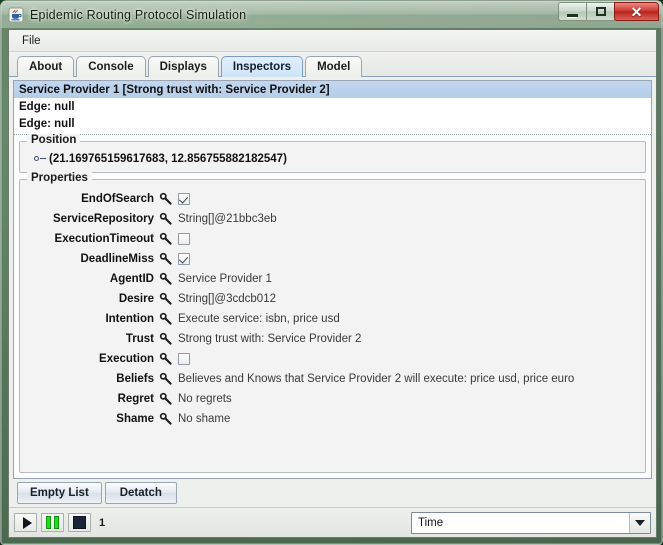  What do you see at coordinates (59, 178) in the screenshot?
I see `properties-group-title: Properties` at bounding box center [59, 178].